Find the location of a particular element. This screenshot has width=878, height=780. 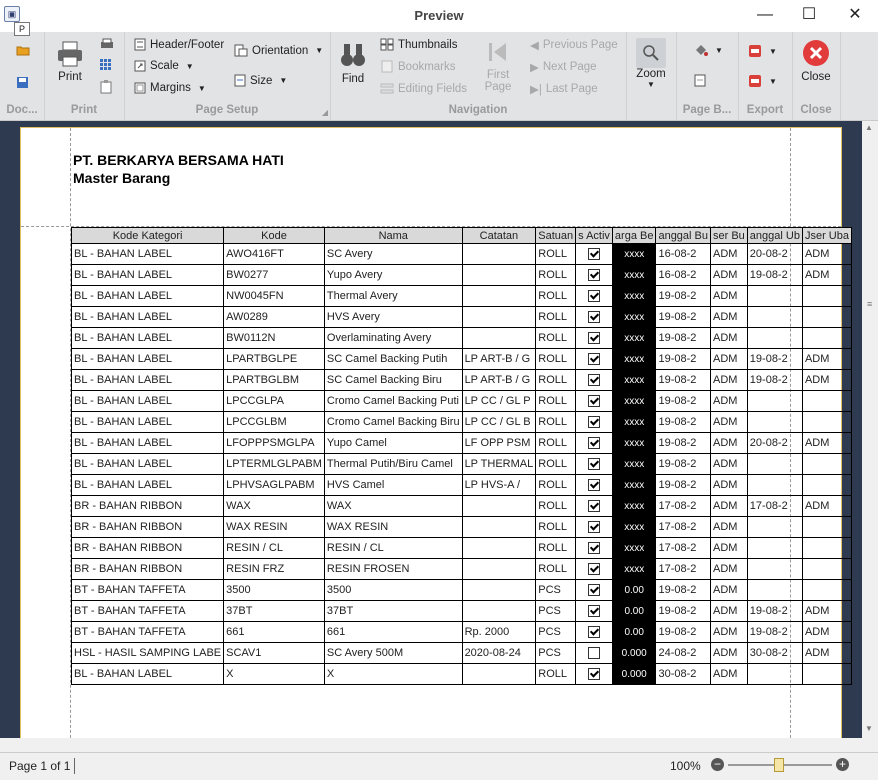

size-button: Size ▼ is located at coordinates (260, 80).